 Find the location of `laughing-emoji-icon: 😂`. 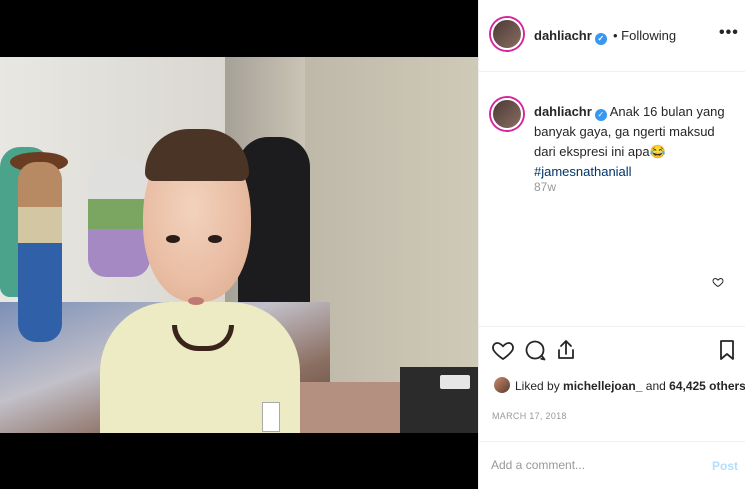

laughing-emoji-icon: 😂 is located at coordinates (657, 151).